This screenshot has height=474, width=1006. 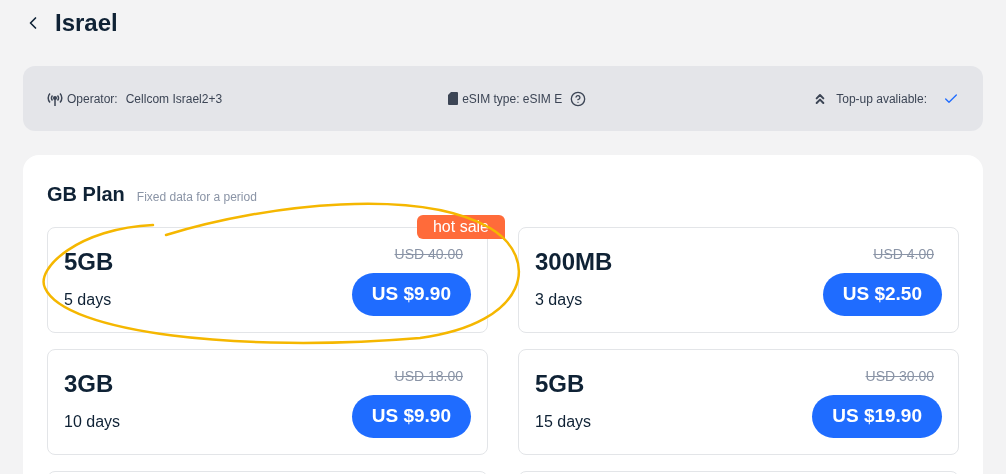 I want to click on price-button: US $19.90, so click(x=877, y=416).